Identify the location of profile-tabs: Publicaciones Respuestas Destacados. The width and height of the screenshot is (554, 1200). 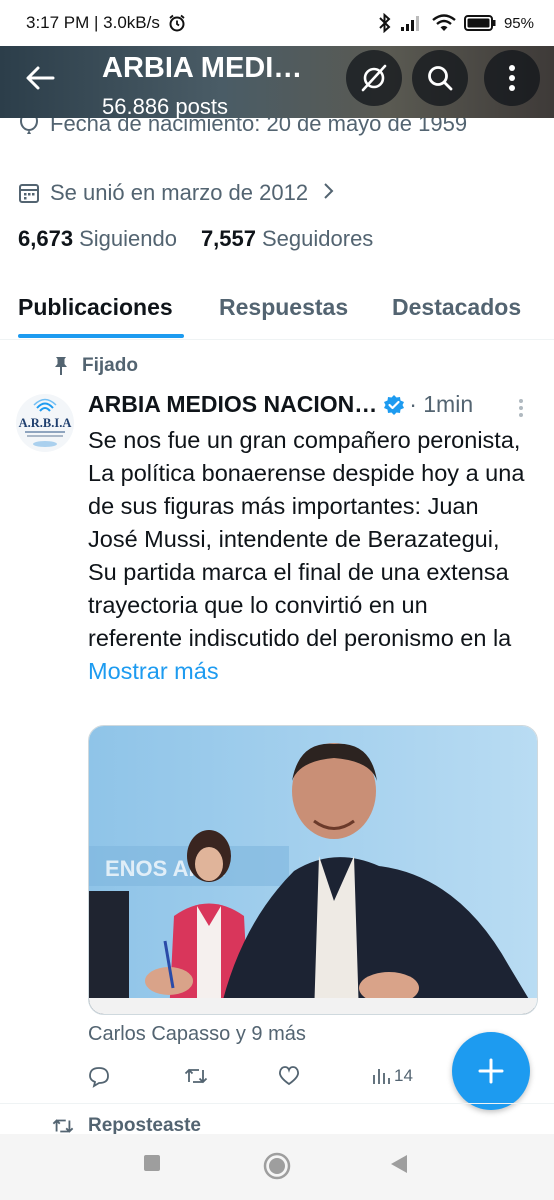
(277, 311).